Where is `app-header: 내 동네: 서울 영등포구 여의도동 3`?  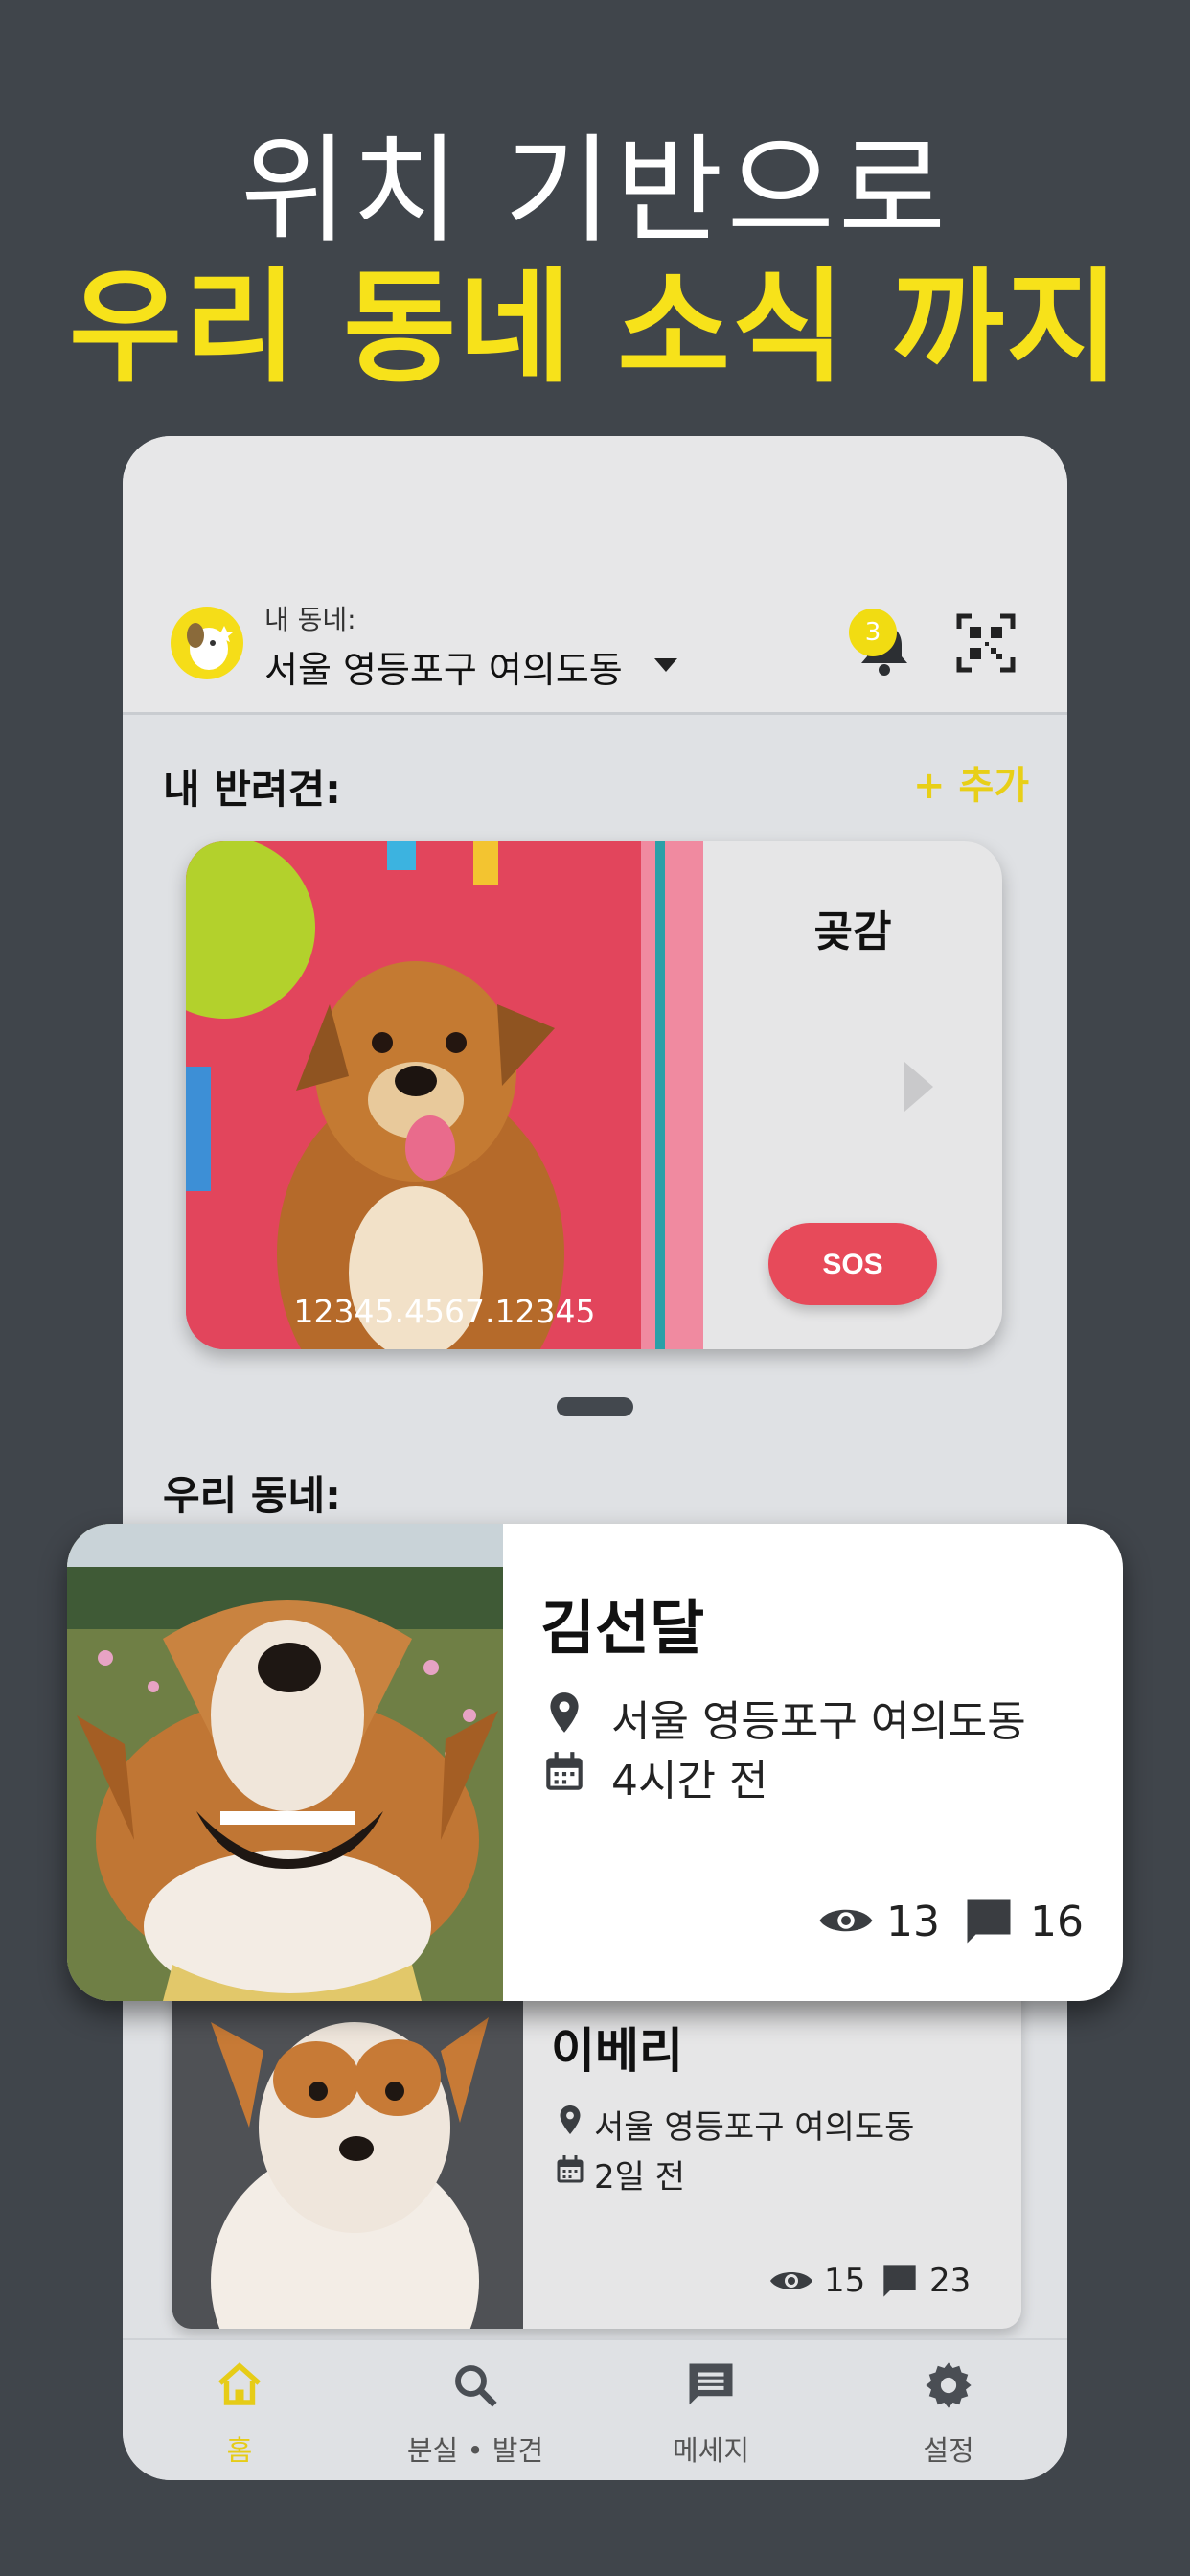
app-header: 내 동네: 서울 영등포구 여의도동 3 is located at coordinates (595, 575).